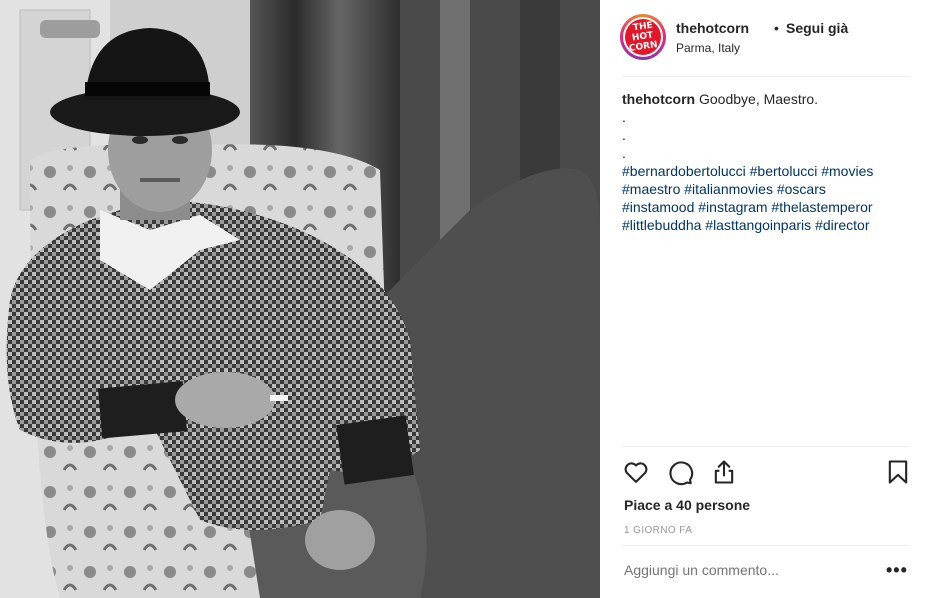 This screenshot has width=934, height=598. I want to click on heart-icon, so click(636, 472).